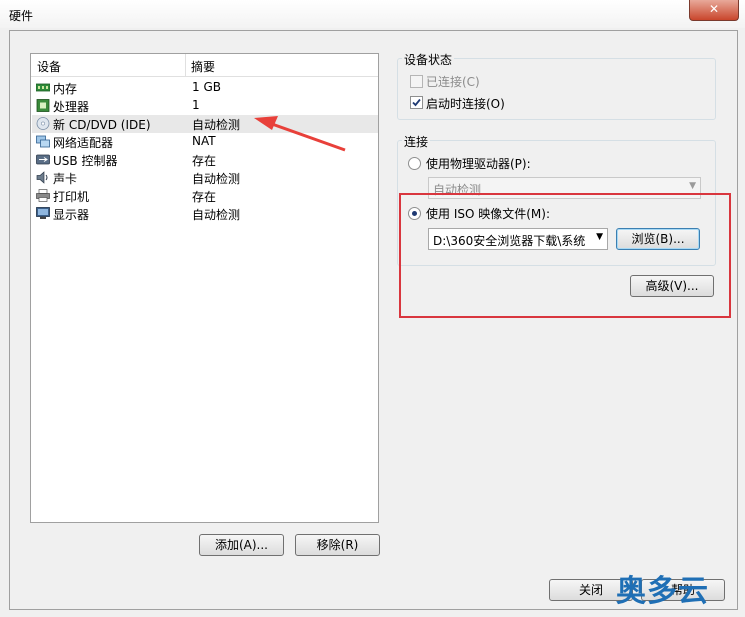 This screenshot has width=745, height=617. I want to click on device-summary: 1 GB, so click(206, 87).